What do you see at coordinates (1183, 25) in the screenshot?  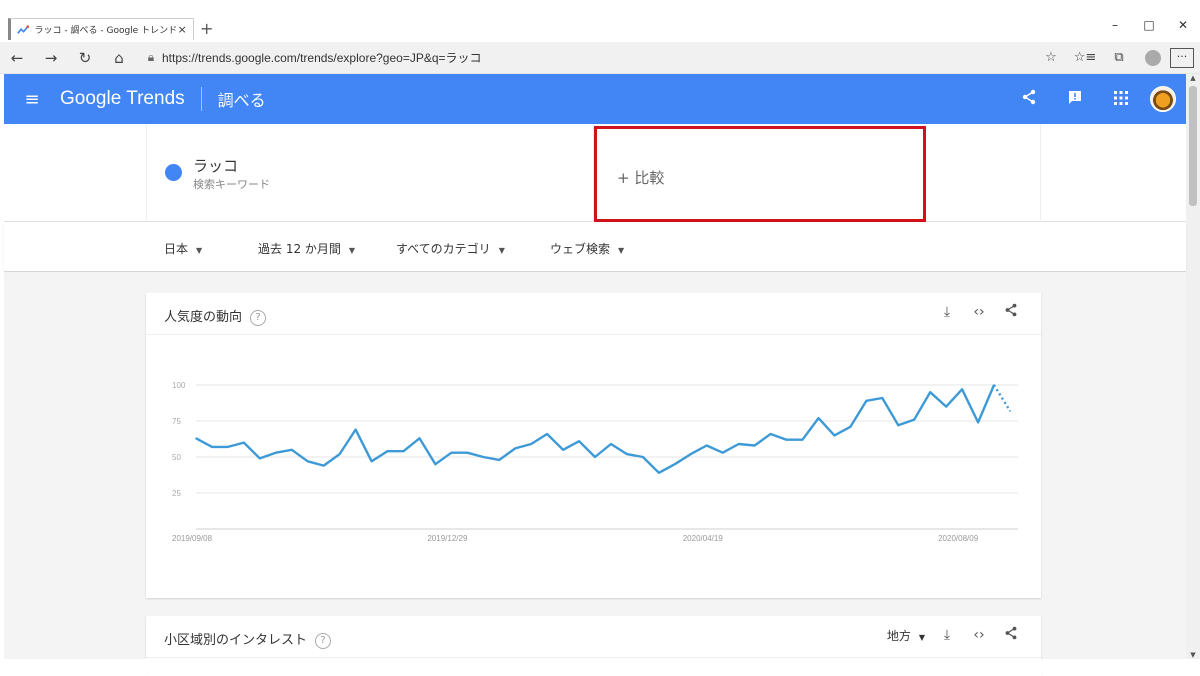 I see `close-window-button: ✕` at bounding box center [1183, 25].